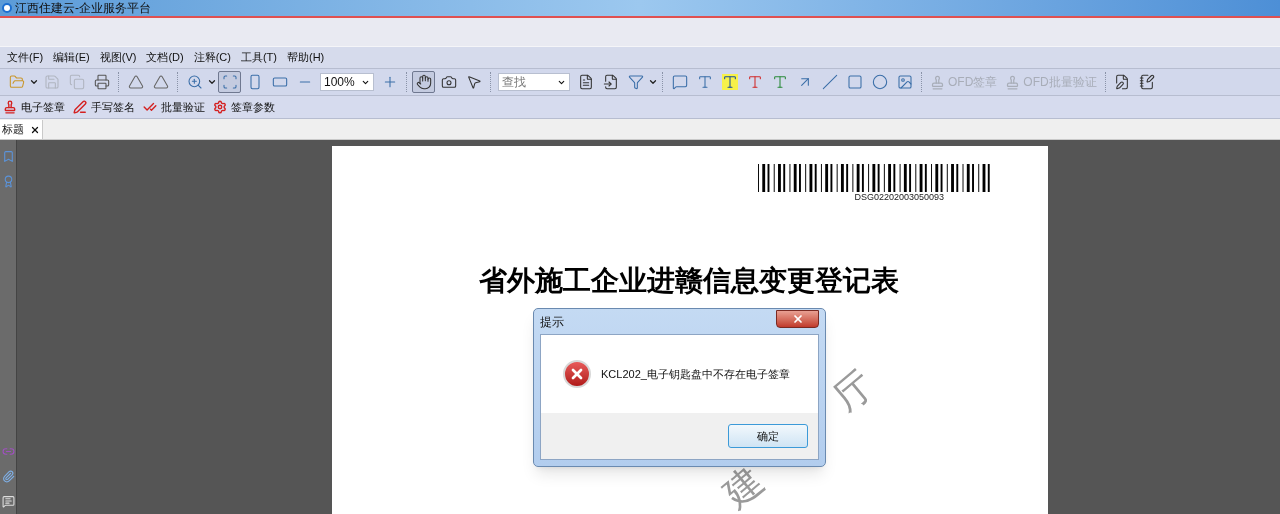 Image resolution: width=1280 pixels, height=514 pixels. What do you see at coordinates (25, 57) in the screenshot?
I see `menu-item: 文件(F)` at bounding box center [25, 57].